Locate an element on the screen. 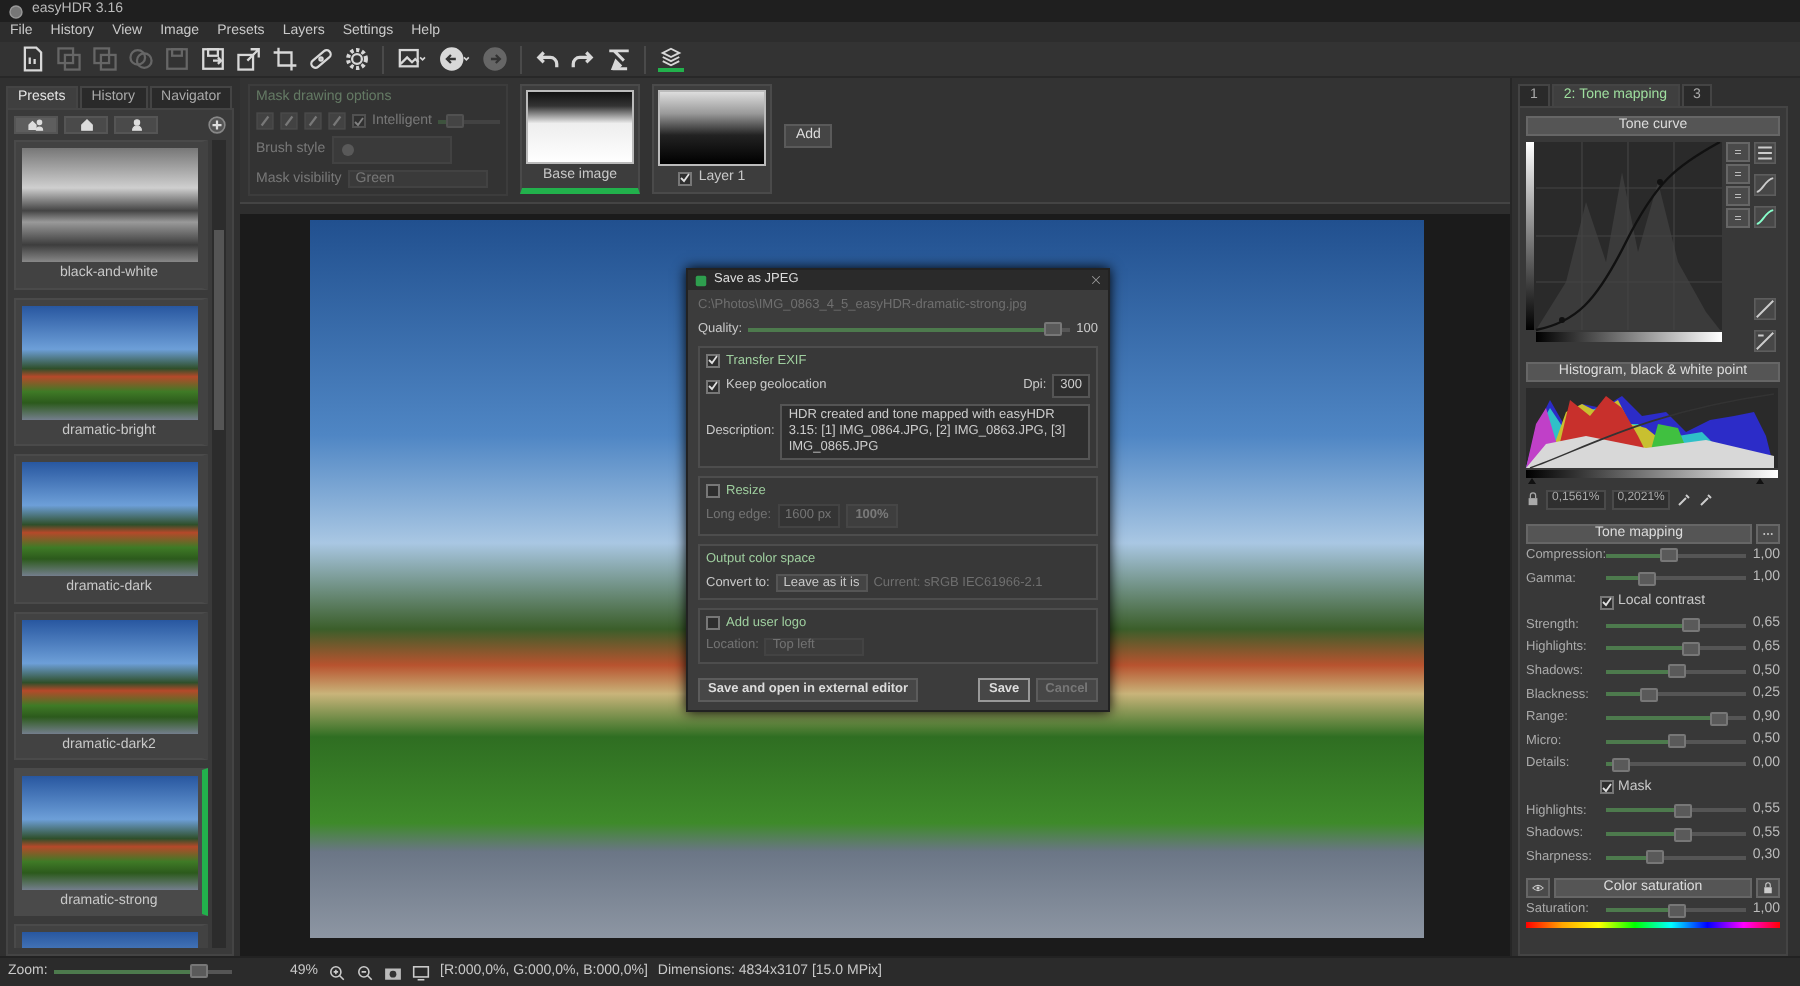 The width and height of the screenshot is (1800, 986). zoom-out-icon is located at coordinates (365, 972).